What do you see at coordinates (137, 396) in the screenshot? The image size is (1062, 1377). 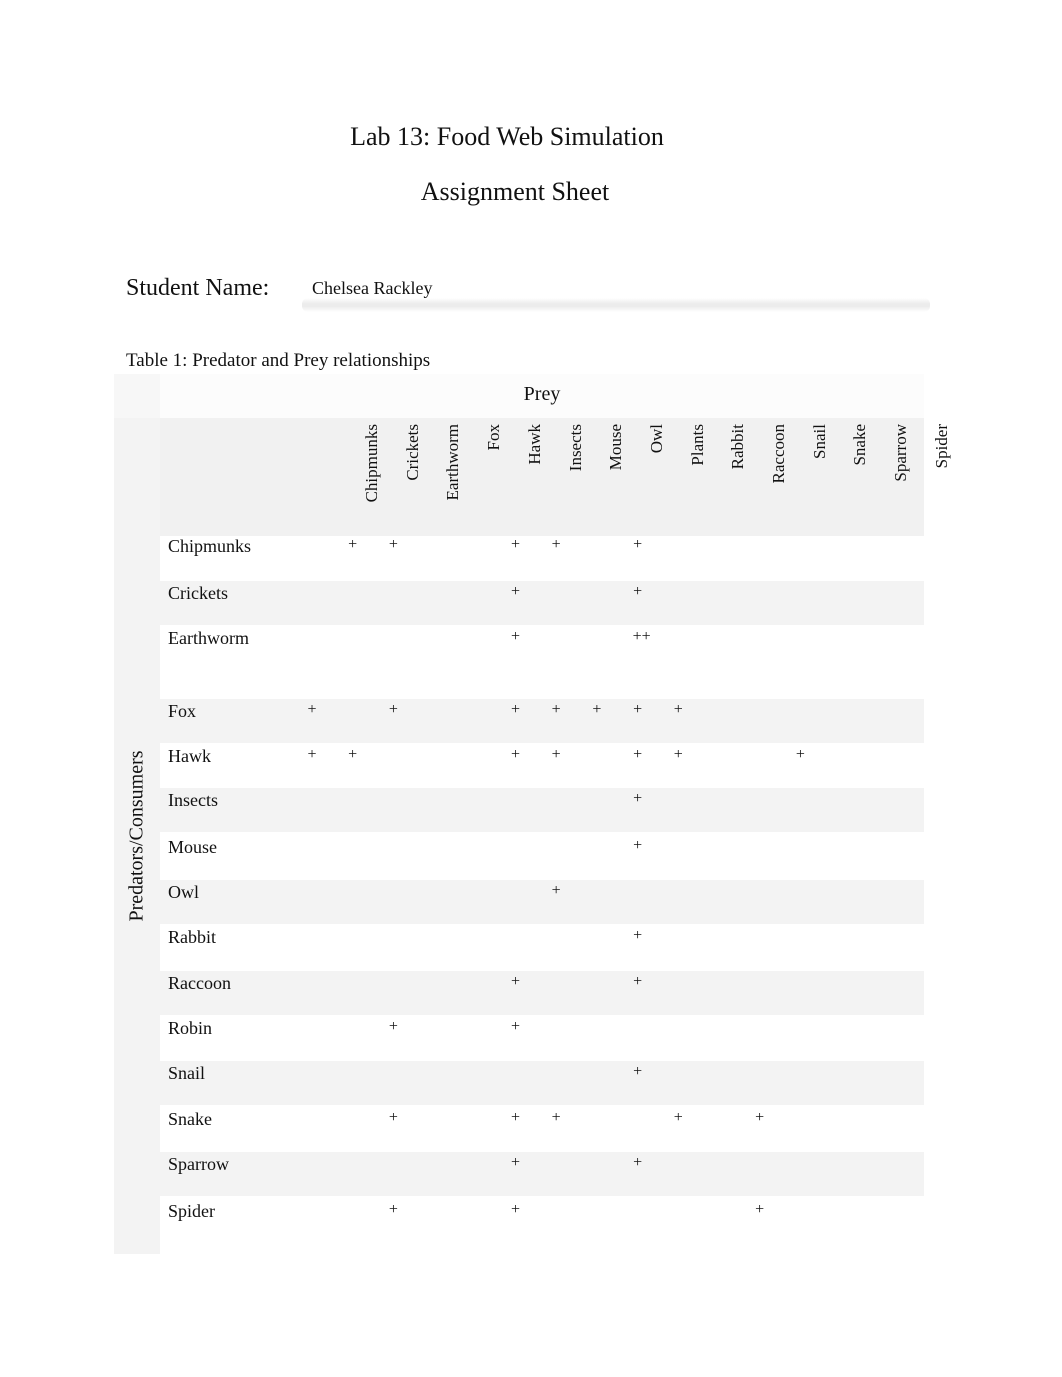 I see `table-corner-cell` at bounding box center [137, 396].